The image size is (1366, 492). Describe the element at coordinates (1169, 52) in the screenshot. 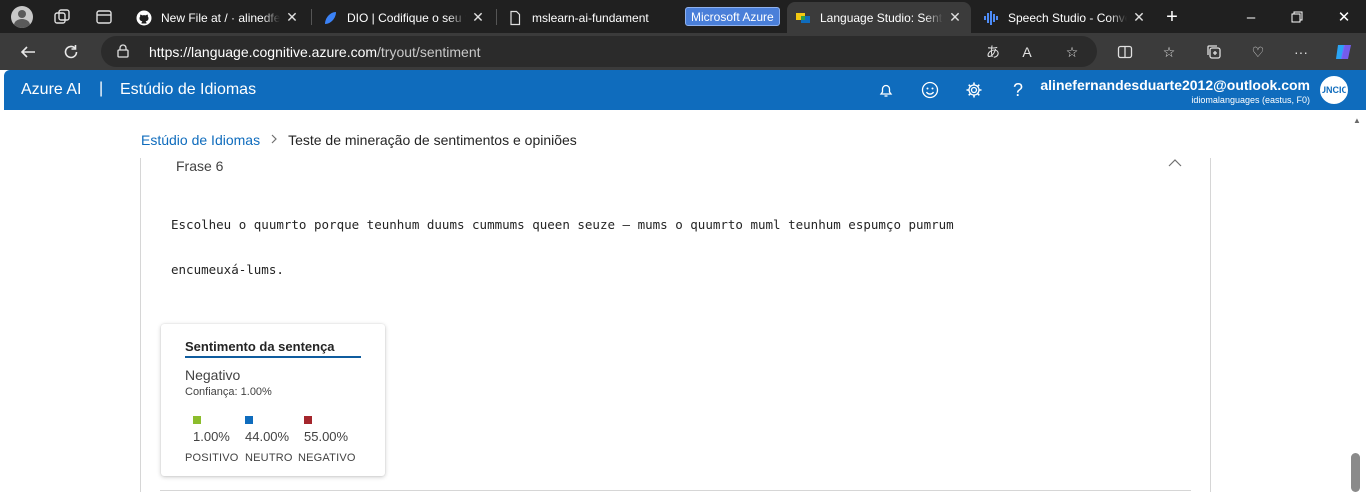

I see `favorites-icon: ☆` at that location.